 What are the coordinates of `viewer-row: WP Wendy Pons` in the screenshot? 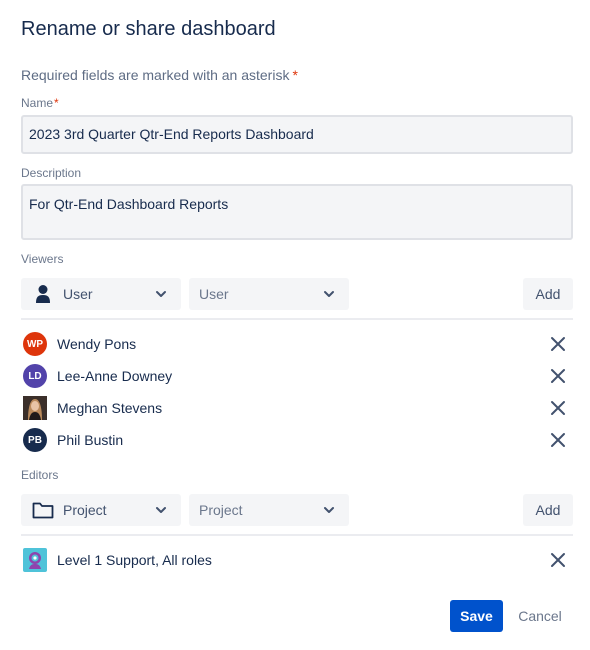 It's located at (297, 344).